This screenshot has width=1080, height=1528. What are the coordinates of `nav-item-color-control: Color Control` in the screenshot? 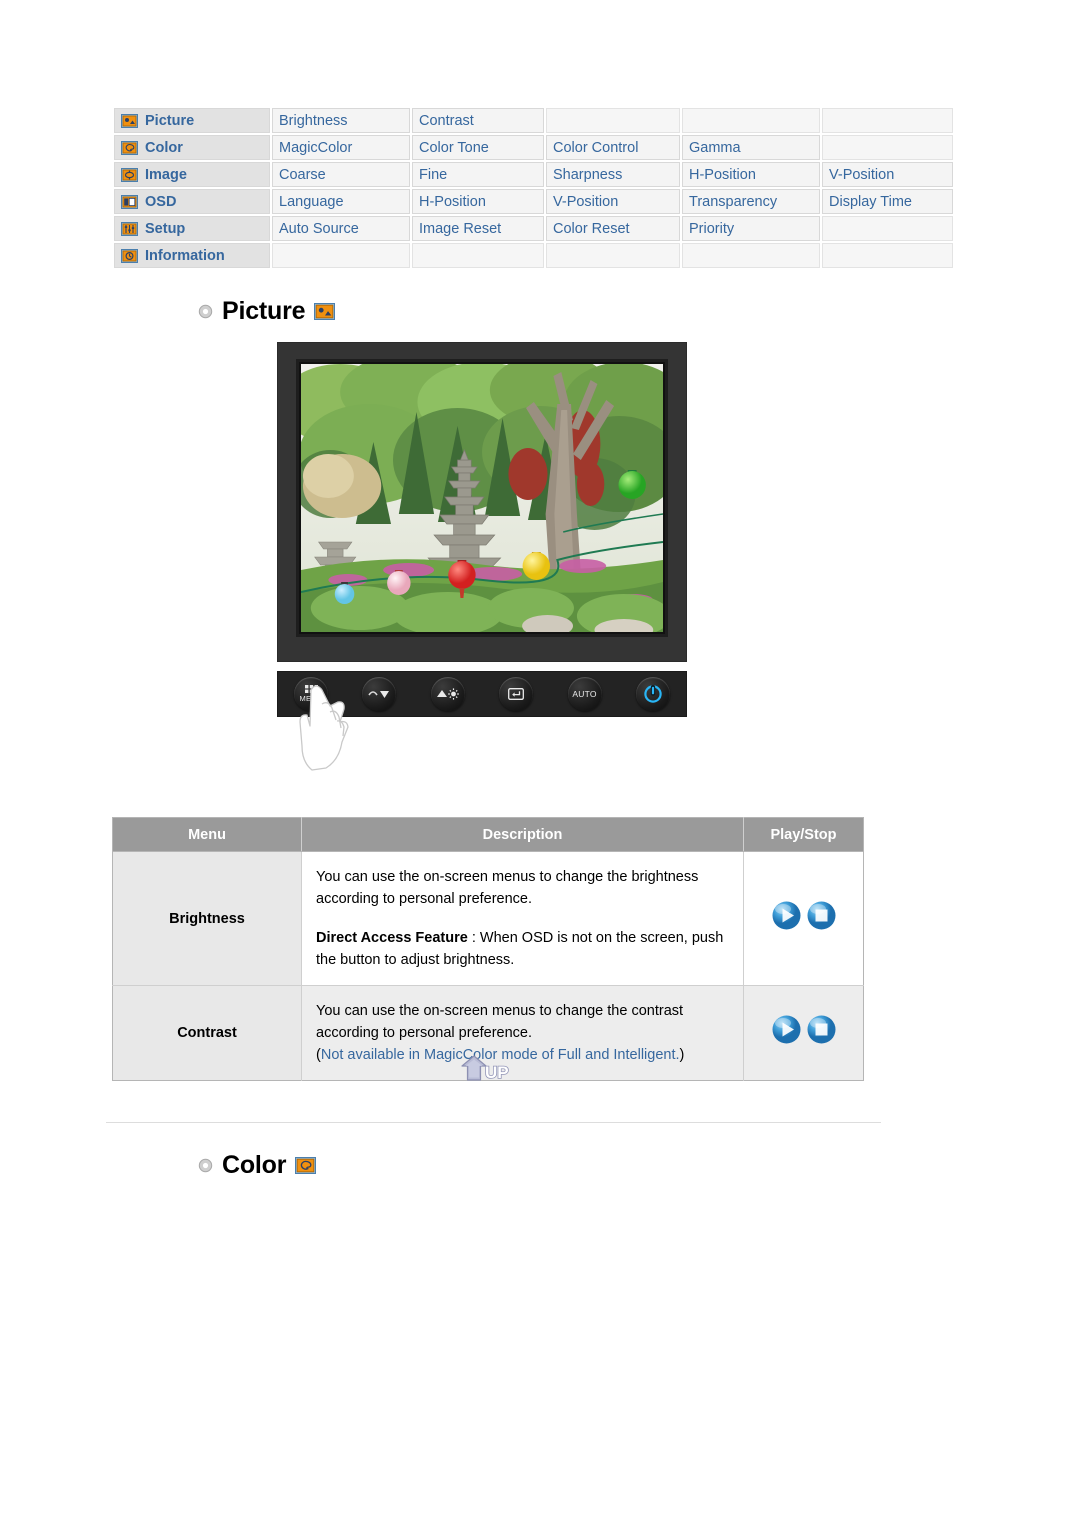 It's located at (613, 147).